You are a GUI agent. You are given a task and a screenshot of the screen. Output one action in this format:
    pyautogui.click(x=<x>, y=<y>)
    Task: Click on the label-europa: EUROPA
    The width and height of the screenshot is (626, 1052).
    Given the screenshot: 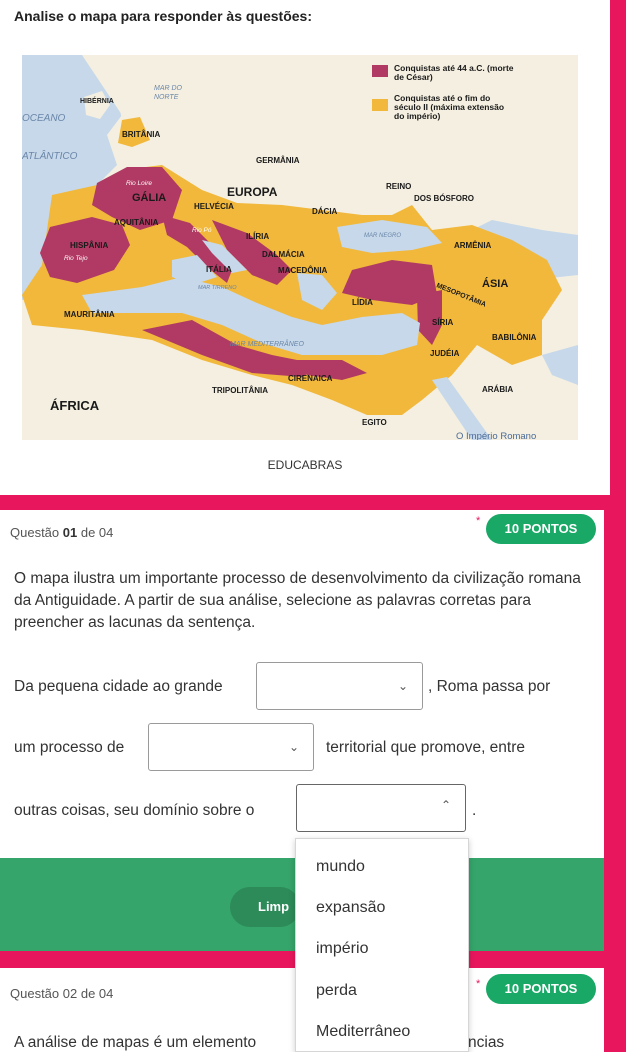 What is the action you would take?
    pyautogui.click(x=252, y=192)
    